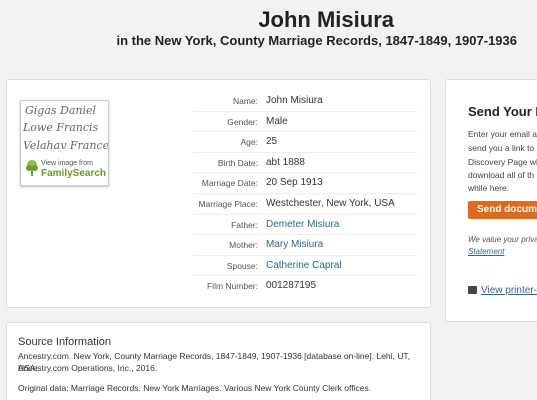 Image resolution: width=537 pixels, height=400 pixels. What do you see at coordinates (326, 19) in the screenshot?
I see `person-name-title: John Misiura` at bounding box center [326, 19].